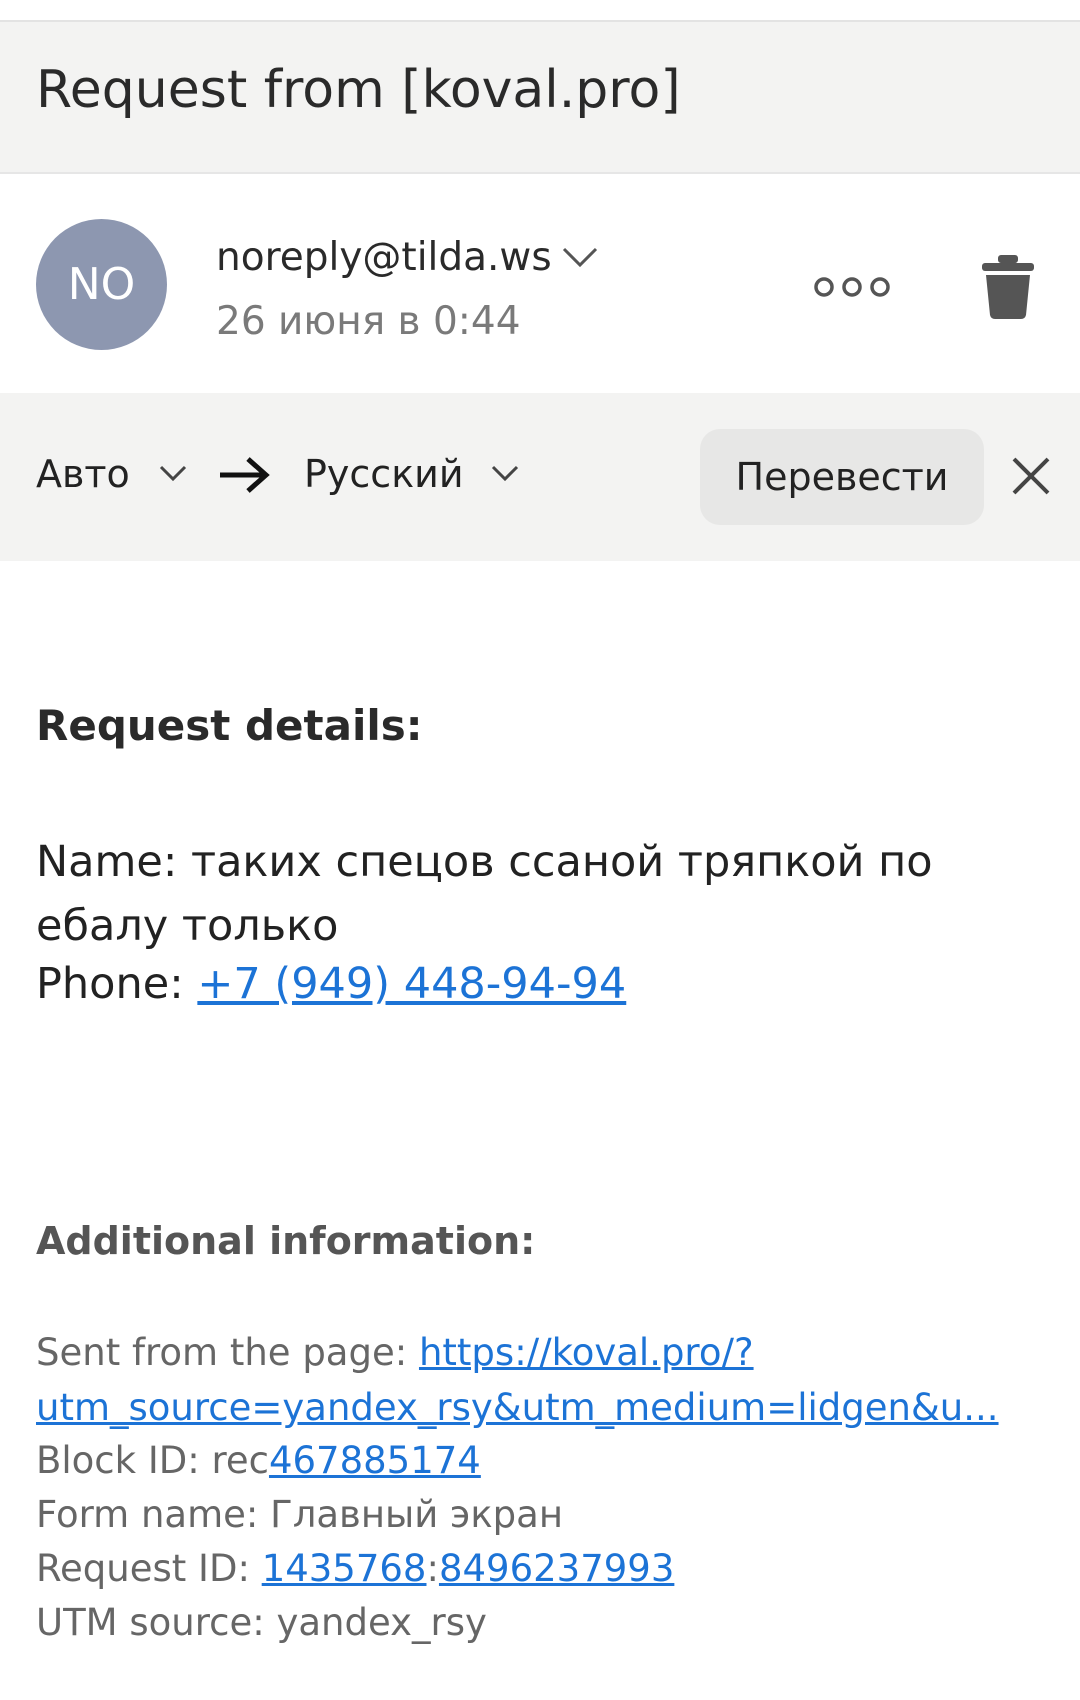 The height and width of the screenshot is (1700, 1080). Describe the element at coordinates (375, 1460) in the screenshot. I see `block-id-link: 467885174` at that location.